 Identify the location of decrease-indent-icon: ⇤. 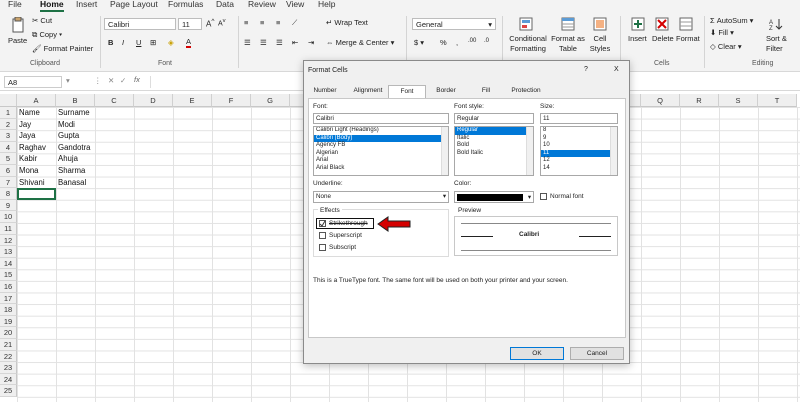
(295, 42).